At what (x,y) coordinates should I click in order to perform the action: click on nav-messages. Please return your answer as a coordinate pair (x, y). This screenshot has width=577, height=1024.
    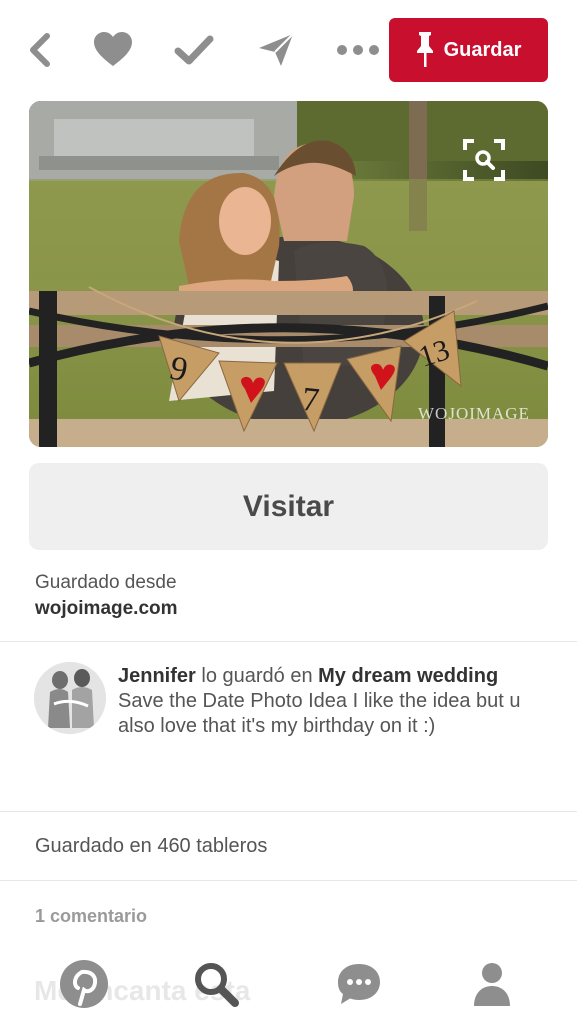
    Looking at the image, I should click on (359, 984).